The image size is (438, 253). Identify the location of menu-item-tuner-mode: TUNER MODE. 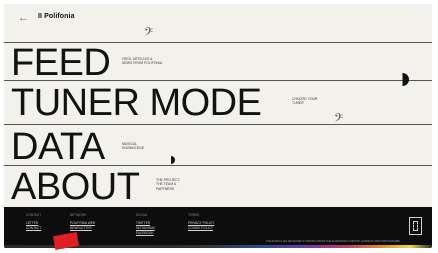
(136, 103).